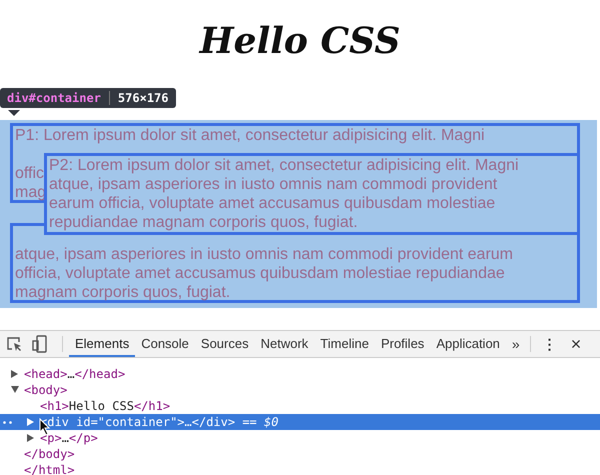  Describe the element at coordinates (284, 165) in the screenshot. I see `paragraph-text: P2: Lorem ipsum dolor sit amet, consectetur adipisicing elit. Magni` at that location.